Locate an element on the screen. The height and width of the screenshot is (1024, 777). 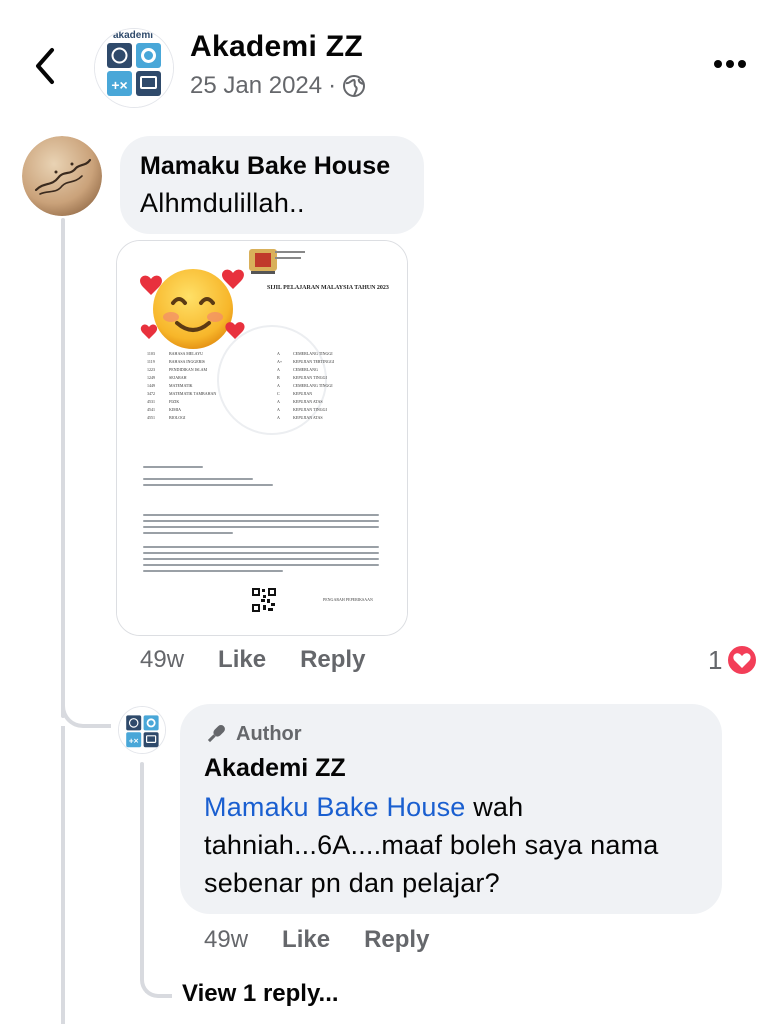
subject-name: KIMIA is located at coordinates (175, 409).